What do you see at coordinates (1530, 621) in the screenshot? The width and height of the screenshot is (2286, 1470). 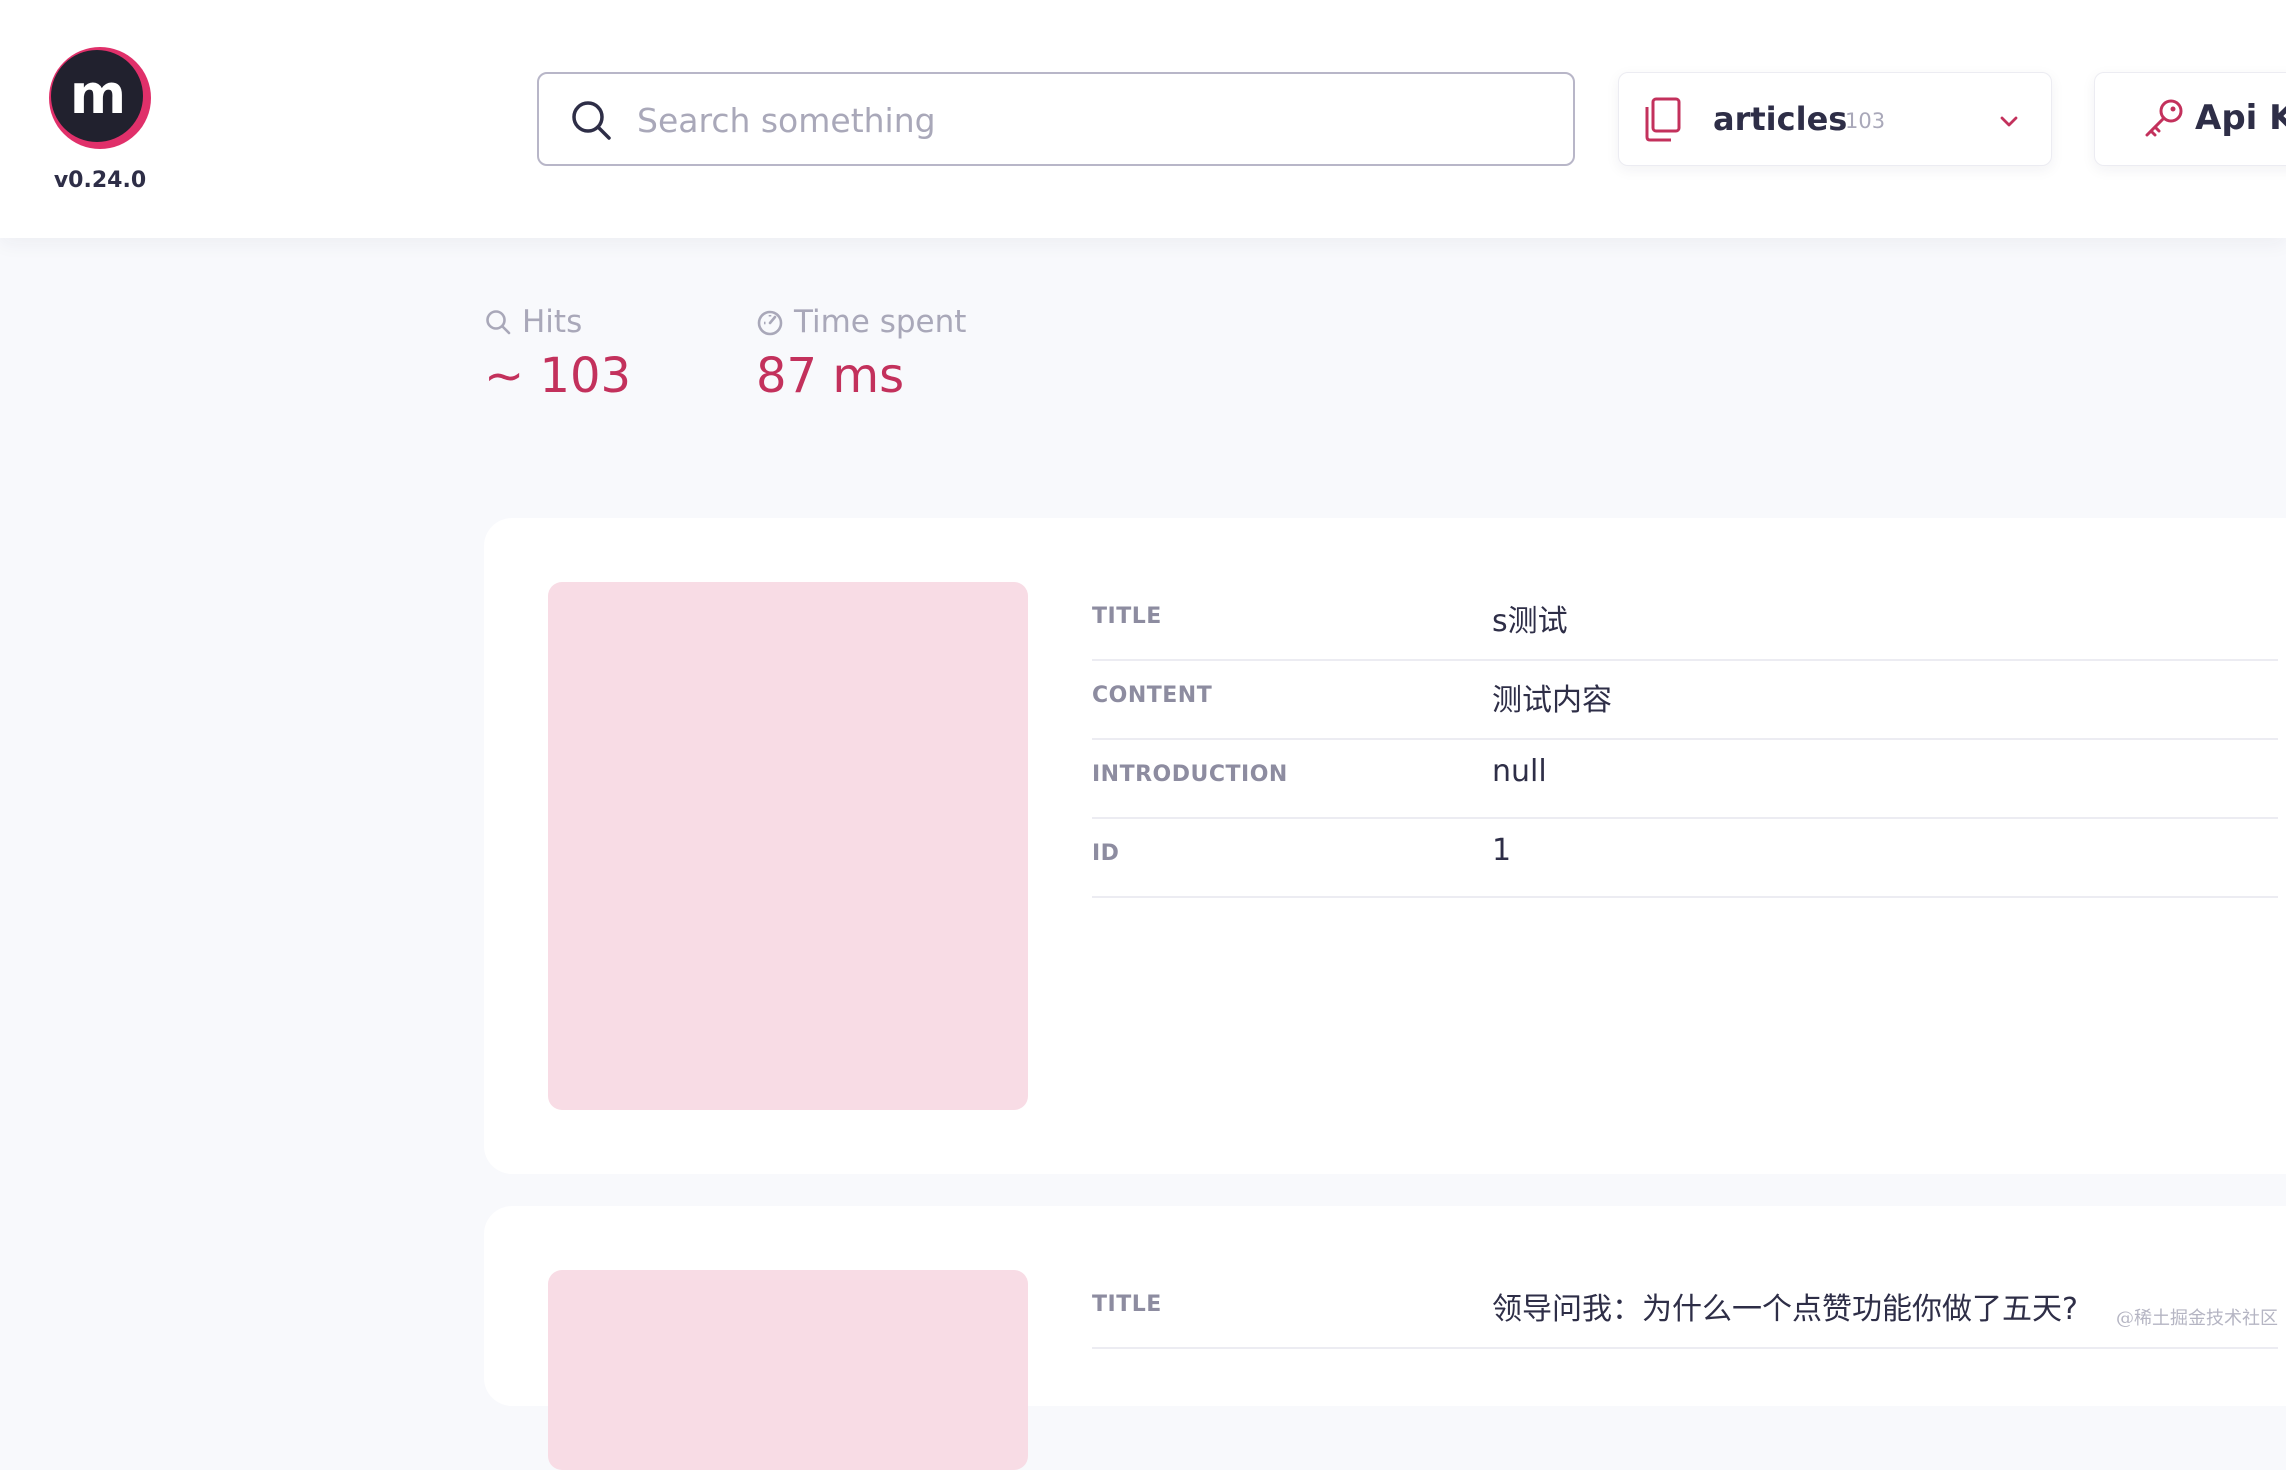 I see `field-value: s测试` at bounding box center [1530, 621].